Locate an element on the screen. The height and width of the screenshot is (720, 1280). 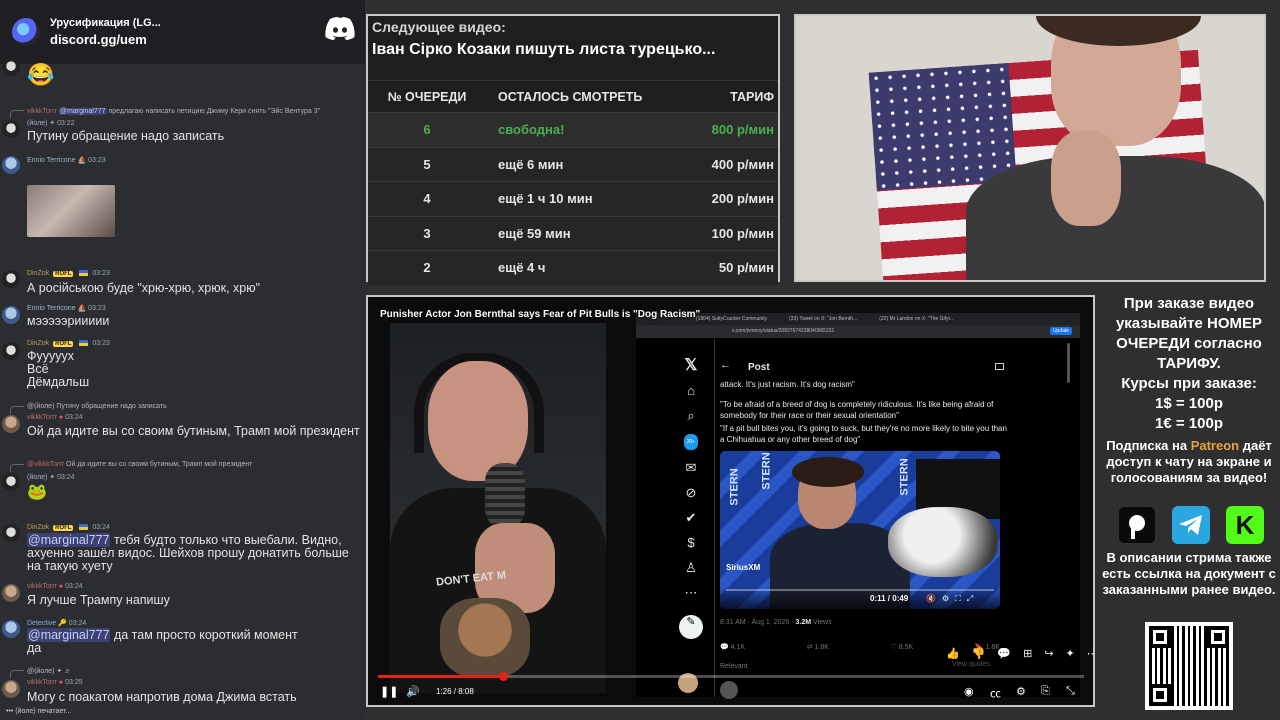
sort-relevant: Relevant is located at coordinates (734, 666).